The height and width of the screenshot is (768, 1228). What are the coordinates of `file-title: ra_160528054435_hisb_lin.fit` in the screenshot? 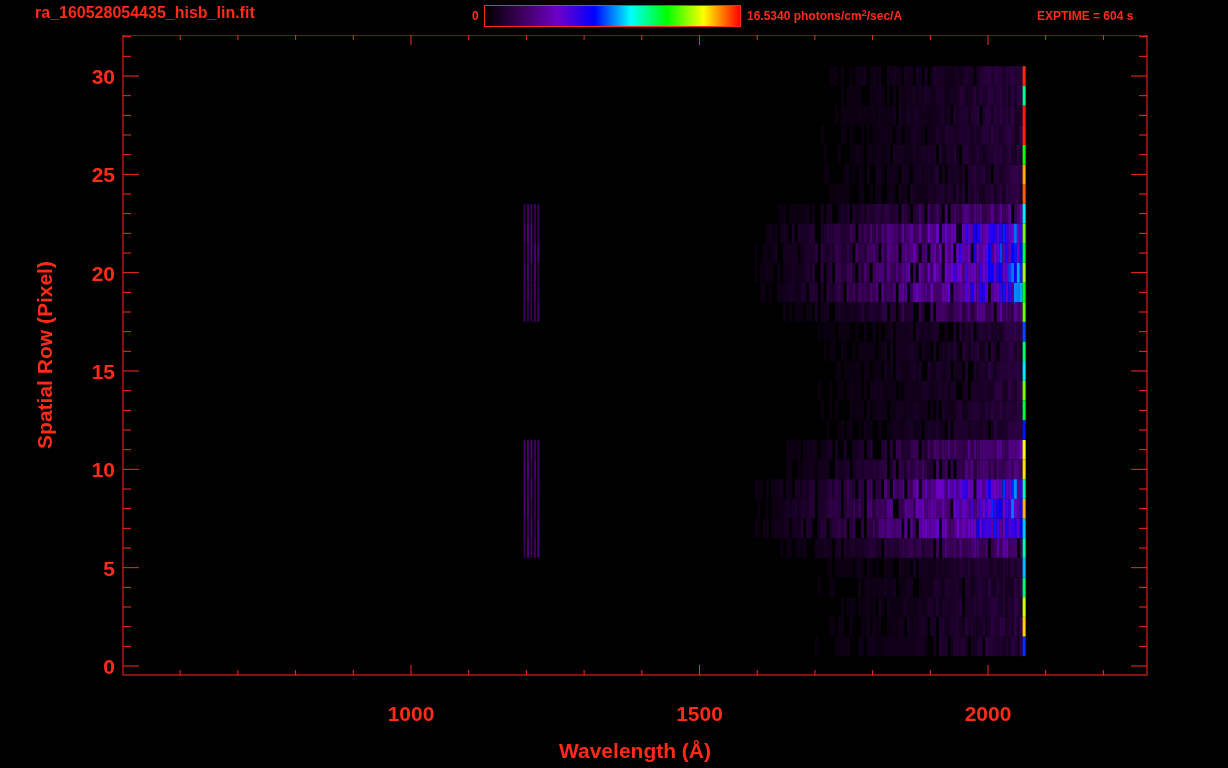 It's located at (145, 13).